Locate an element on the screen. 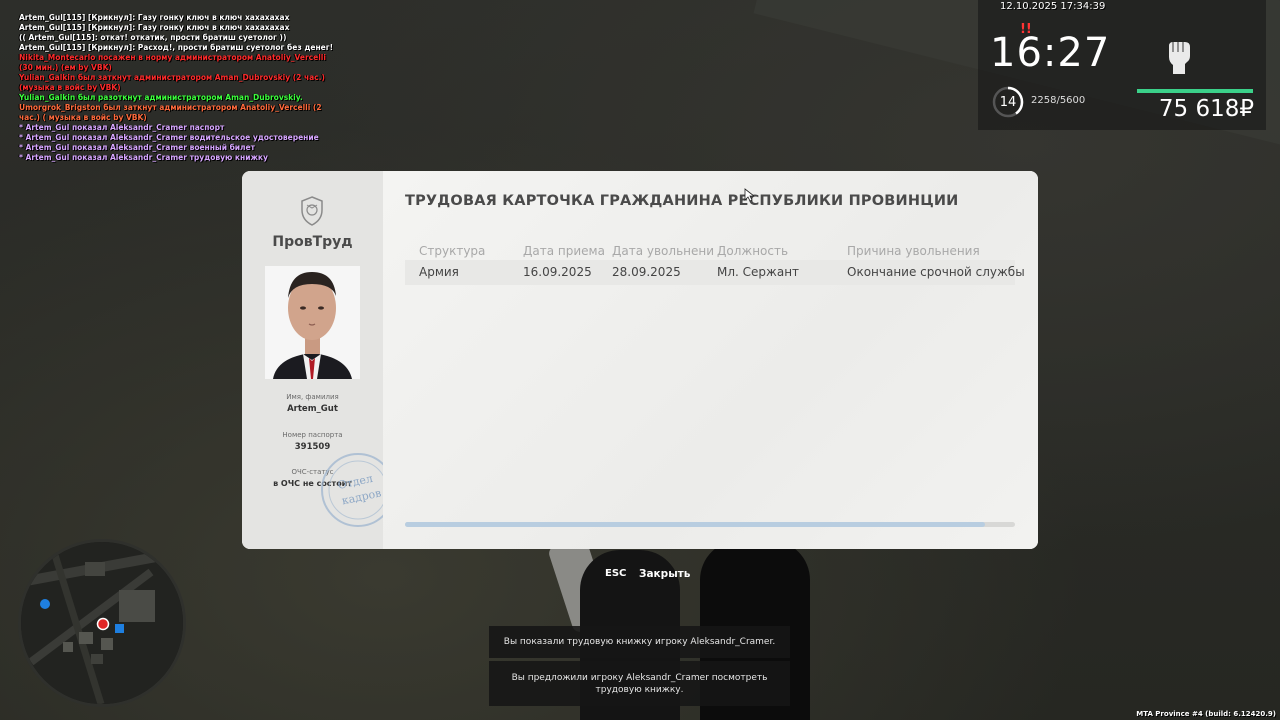 Image resolution: width=1280 pixels, height=720 pixels. column-header: Дата приема is located at coordinates (564, 251).